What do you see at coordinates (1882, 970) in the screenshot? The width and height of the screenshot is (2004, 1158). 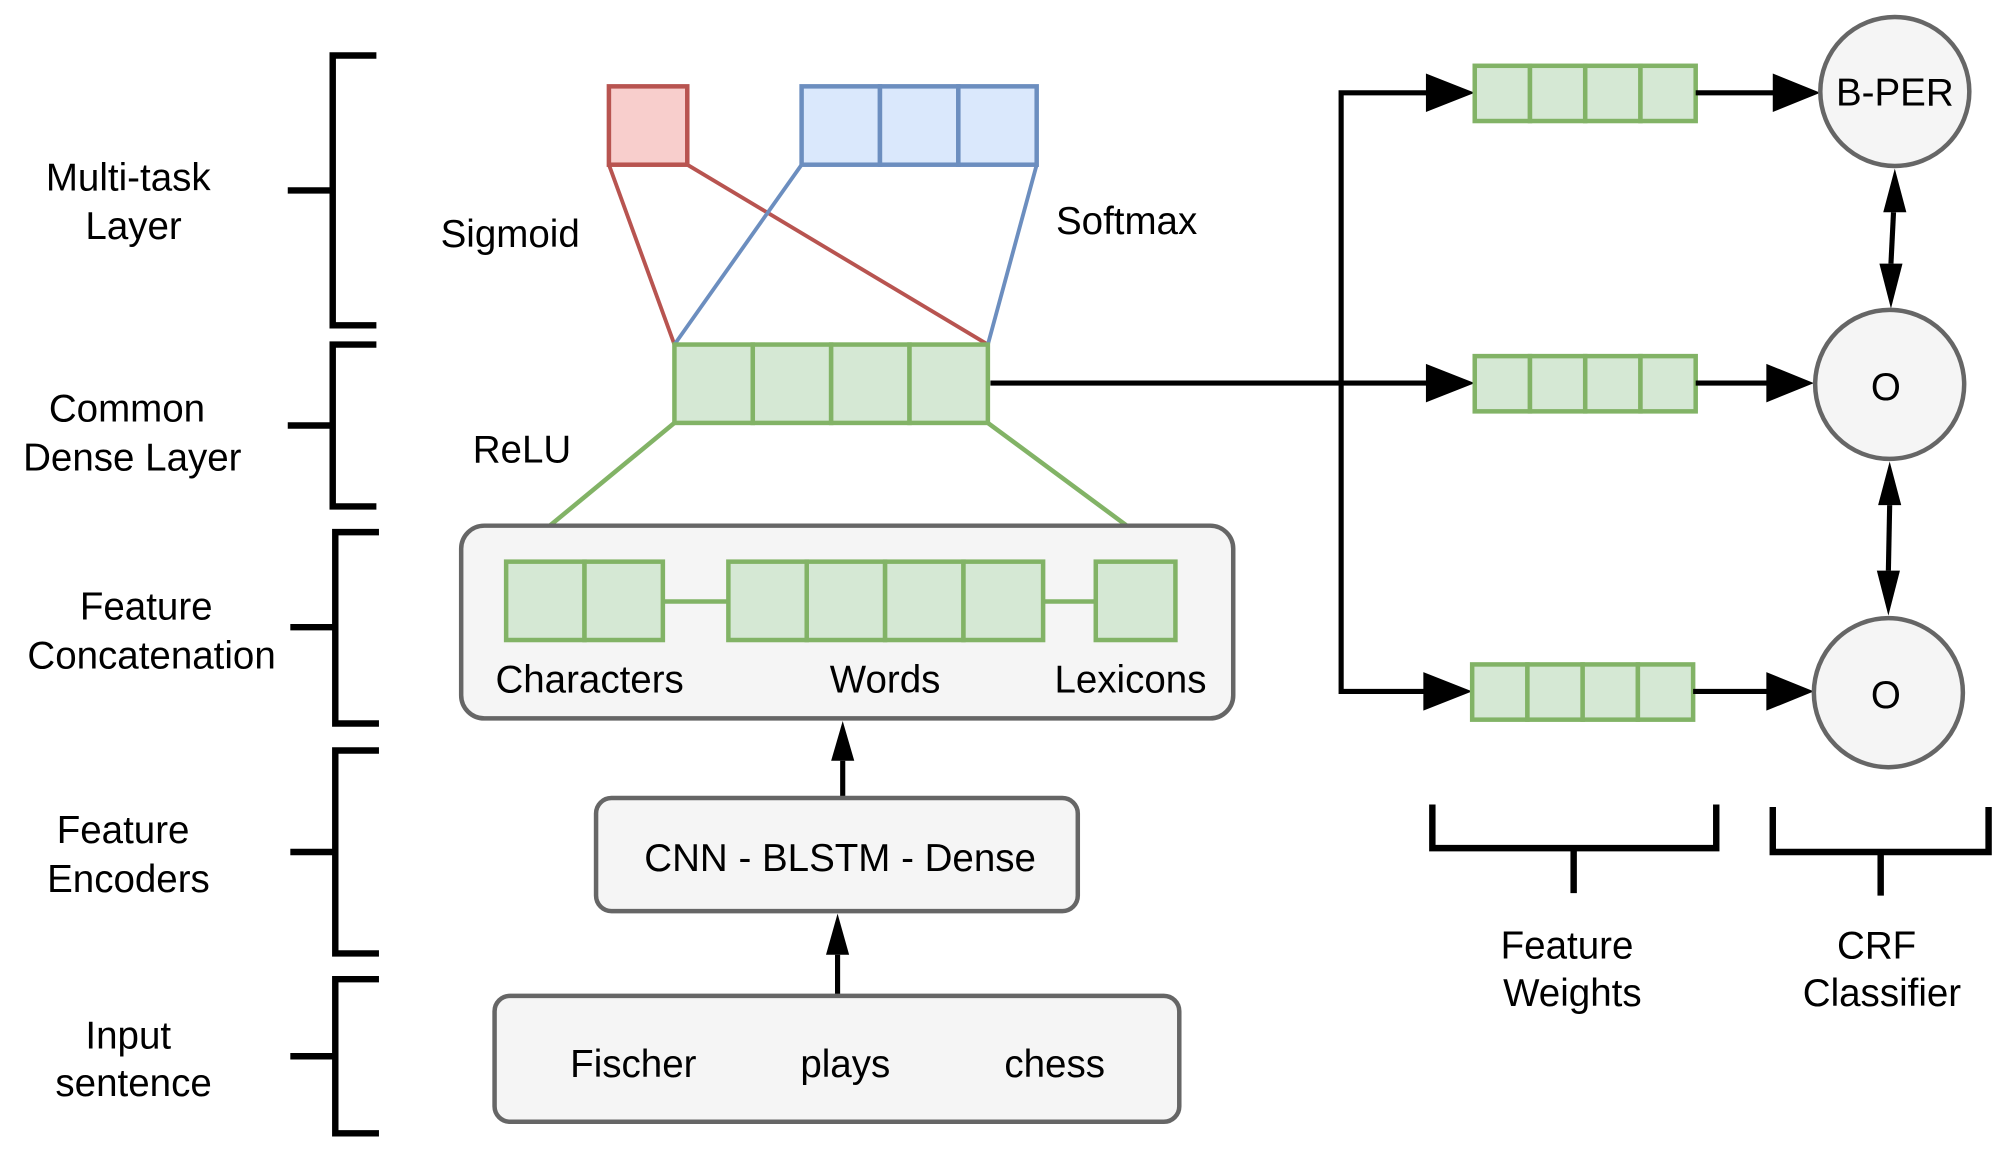 I see `crf-classifier-label: CRF Classifier` at bounding box center [1882, 970].